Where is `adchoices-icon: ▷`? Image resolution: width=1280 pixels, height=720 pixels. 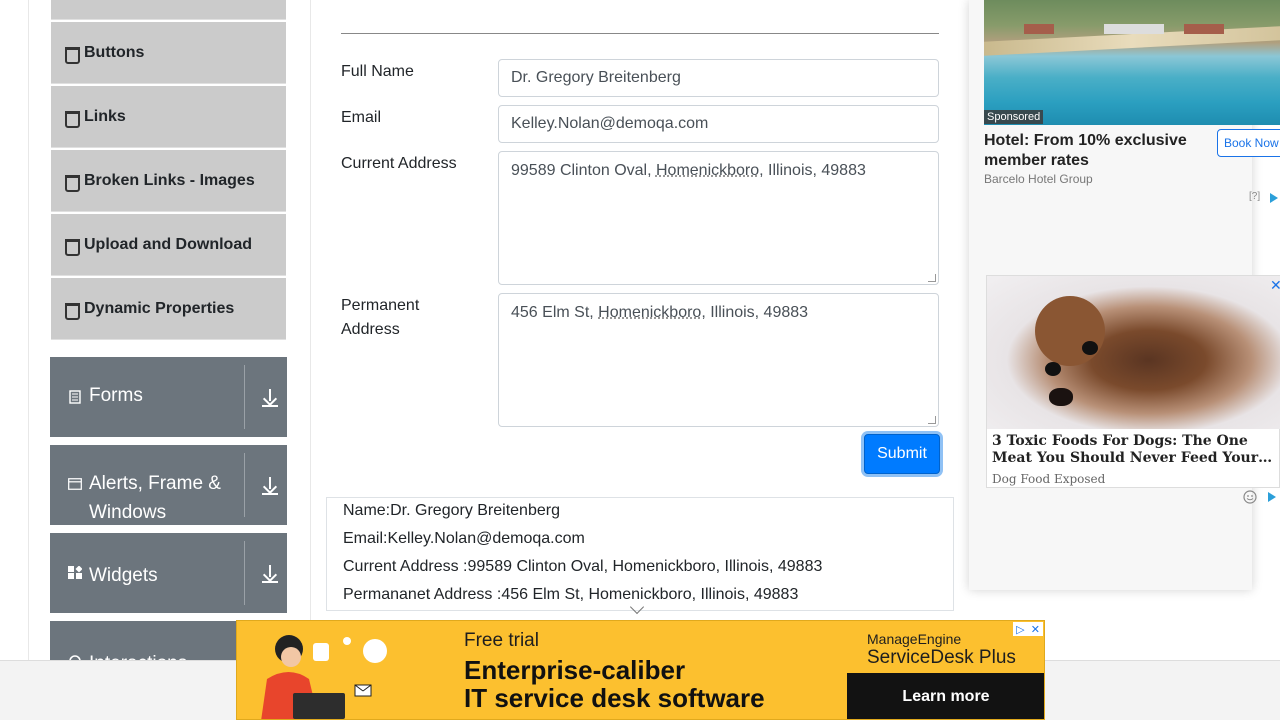
adchoices-icon: ▷ is located at coordinates (1020, 629).